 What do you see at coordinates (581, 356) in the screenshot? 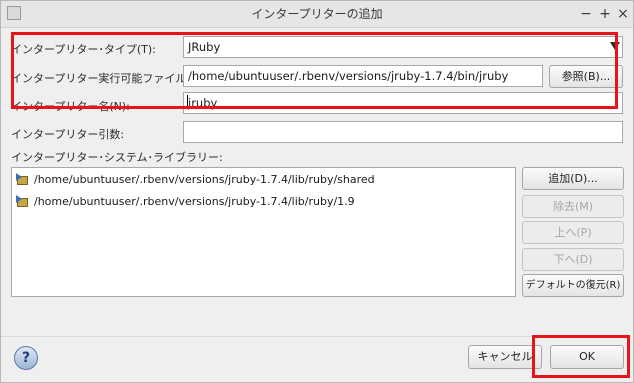
I see `highlight-box-ok-button` at bounding box center [581, 356].